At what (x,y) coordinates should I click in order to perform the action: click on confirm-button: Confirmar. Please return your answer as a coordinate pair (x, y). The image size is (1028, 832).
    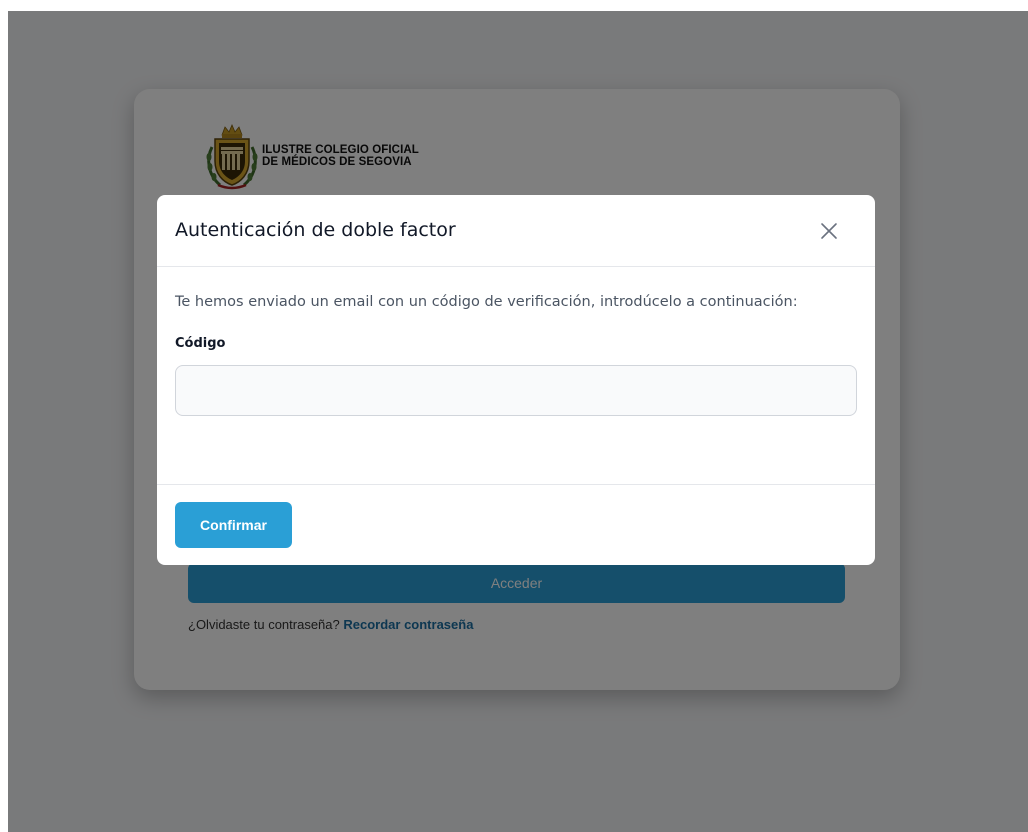
    Looking at the image, I should click on (233, 525).